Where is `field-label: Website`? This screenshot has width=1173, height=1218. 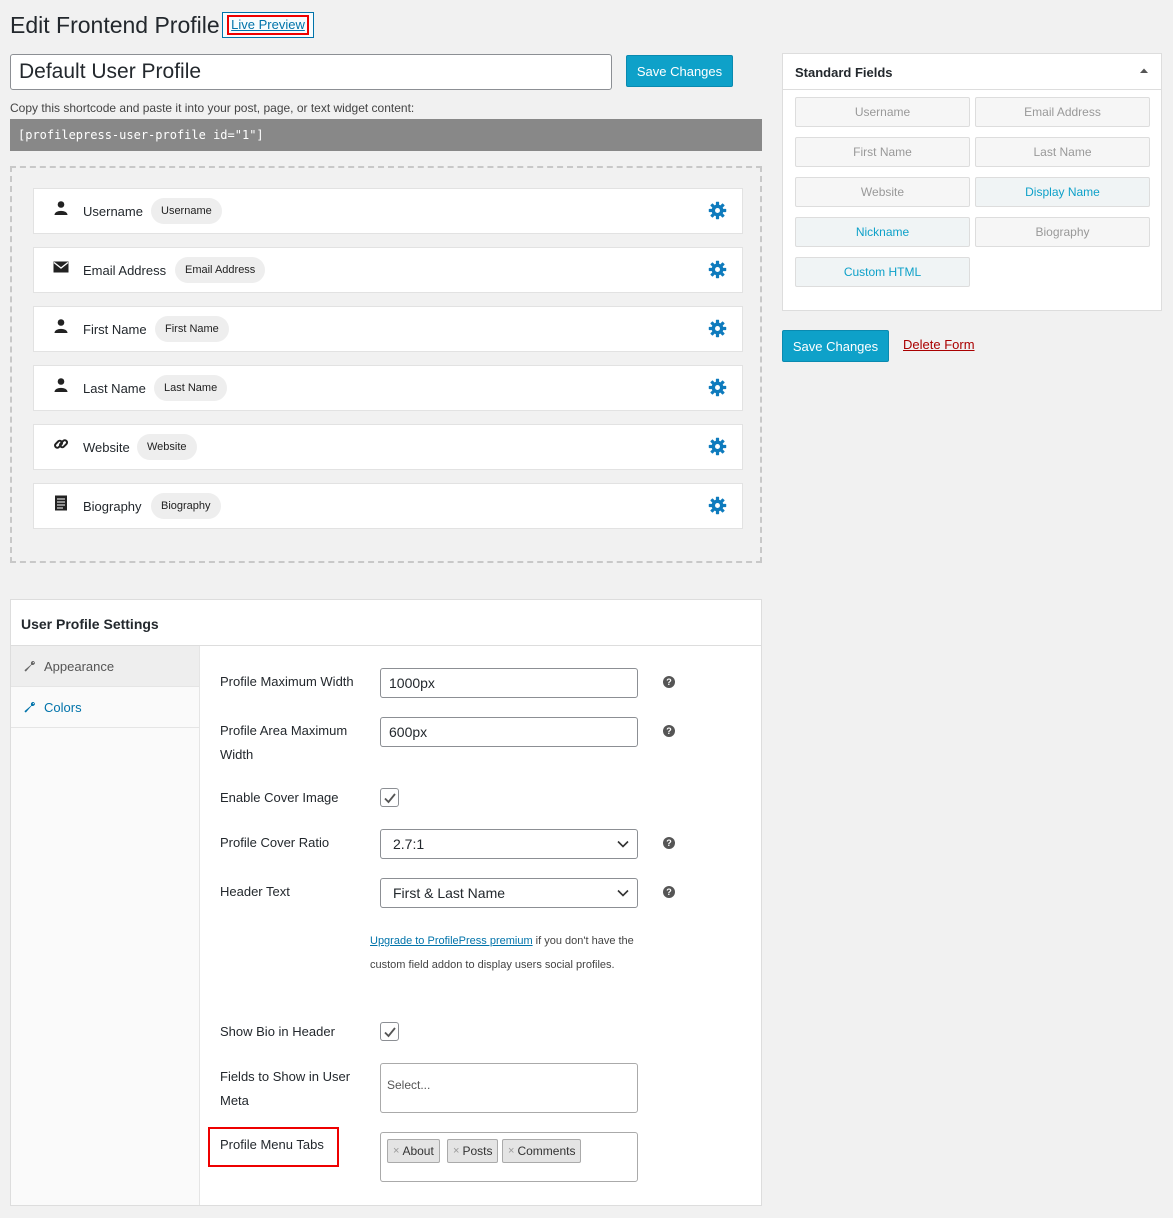 field-label: Website is located at coordinates (106, 447).